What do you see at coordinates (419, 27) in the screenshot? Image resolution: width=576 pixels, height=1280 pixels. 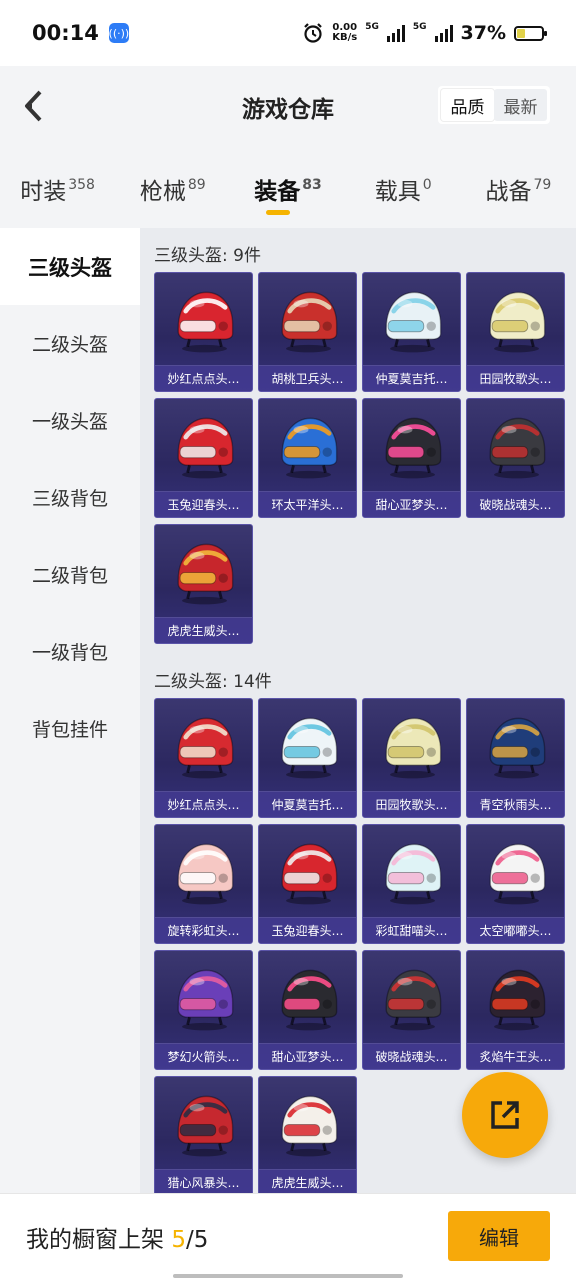 I see `sim2-type: 5G` at bounding box center [419, 27].